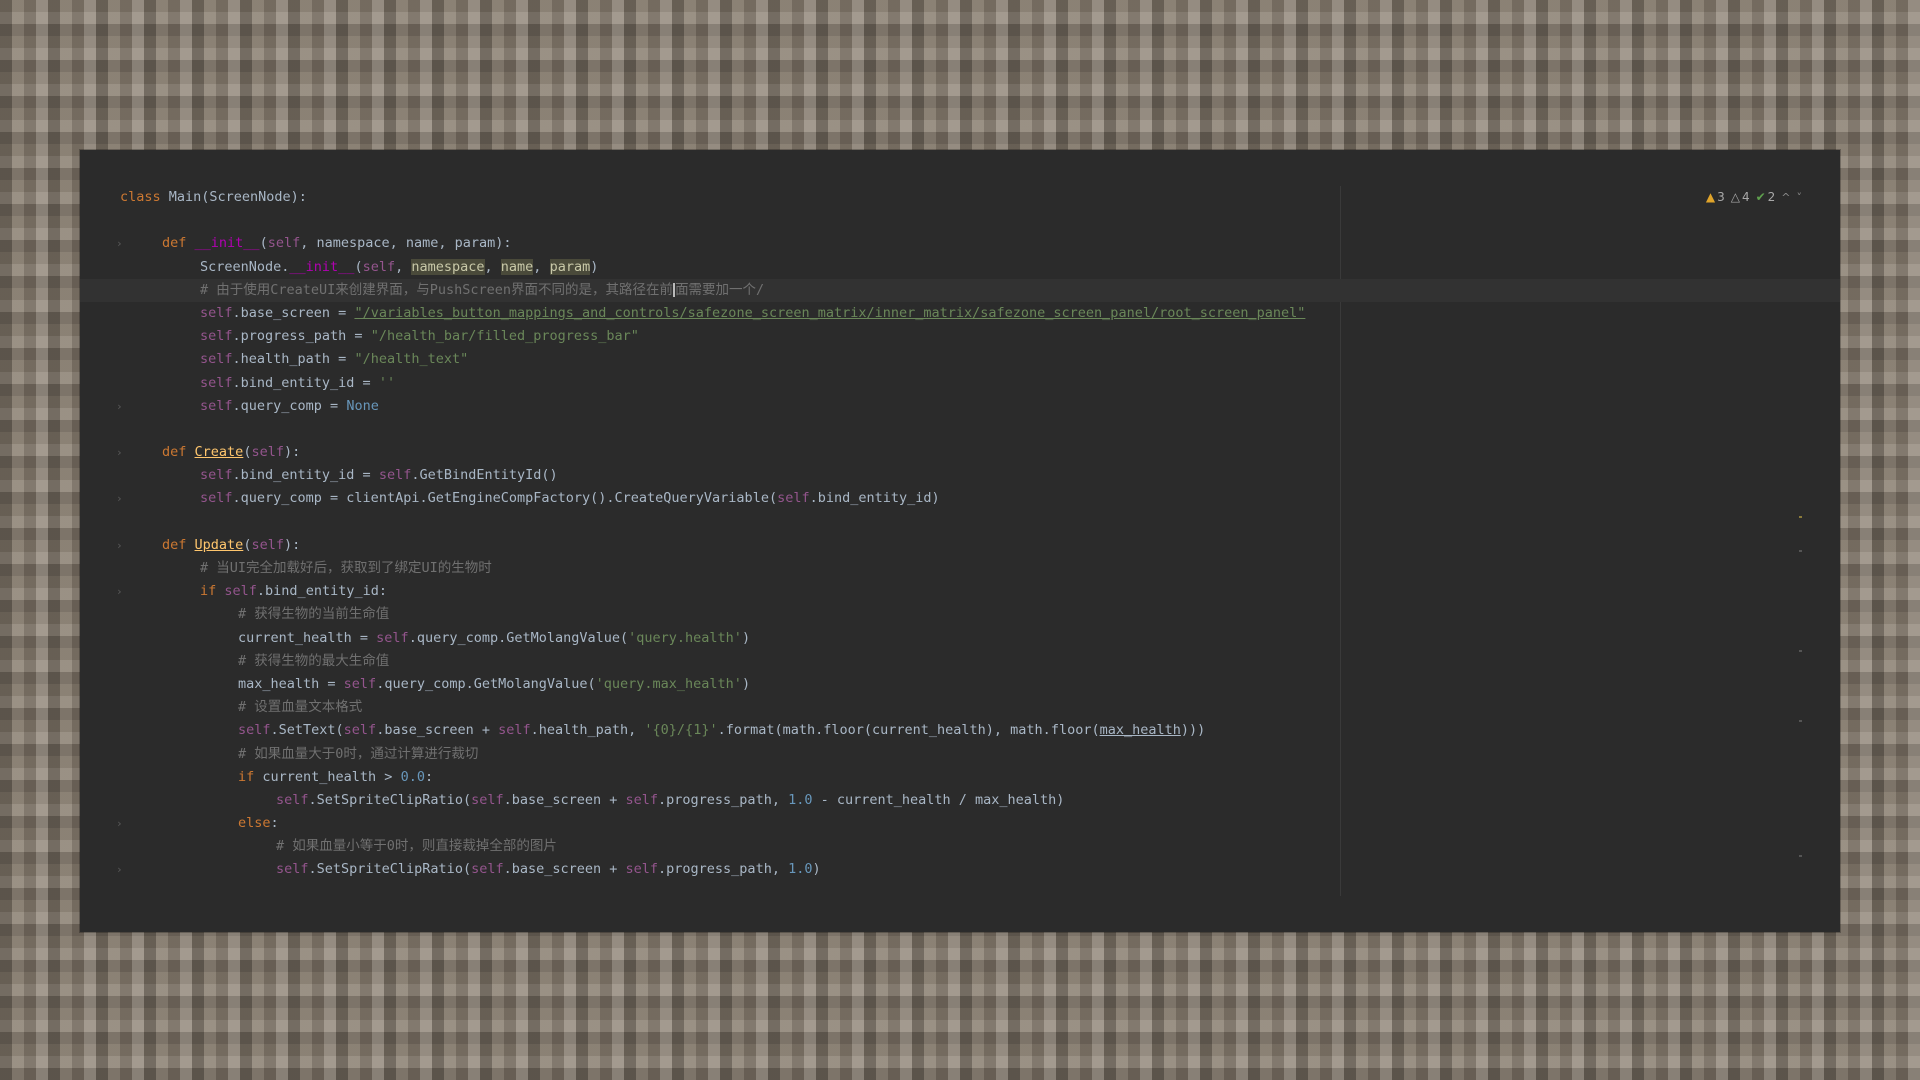 The width and height of the screenshot is (1920, 1080). I want to click on code-text: # 获得生物的当前生命值, so click(314, 614).